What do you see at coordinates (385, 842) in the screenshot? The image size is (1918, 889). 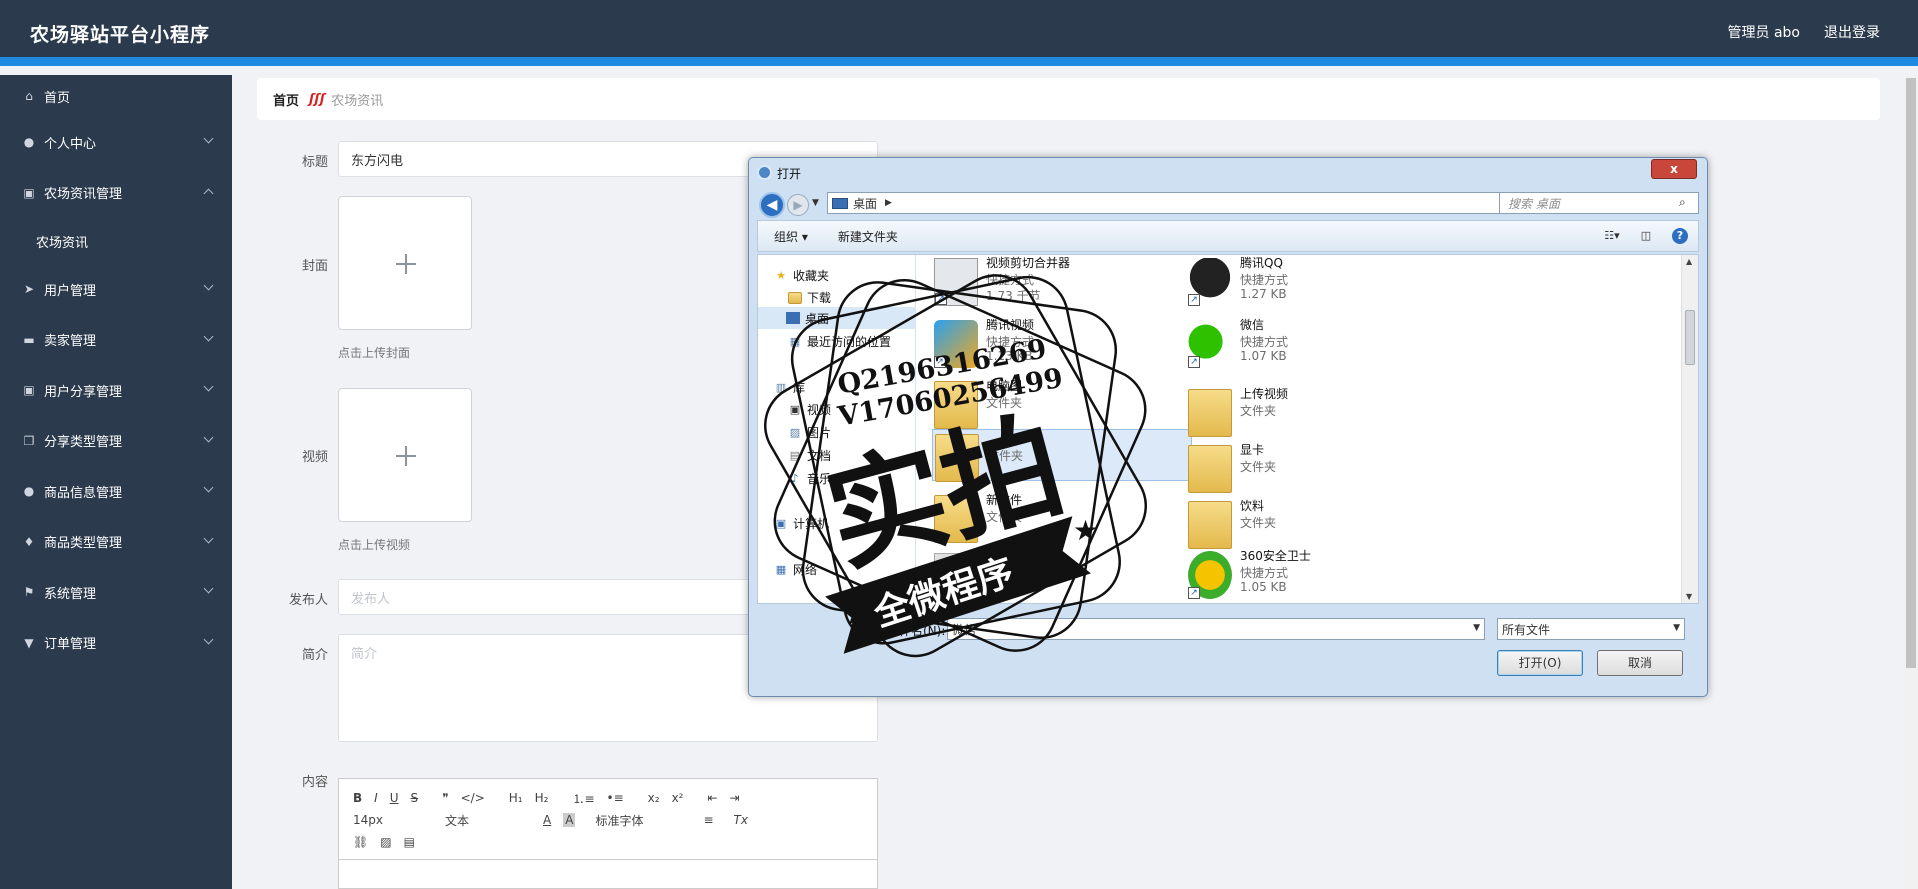 I see `image-icon: ▨` at bounding box center [385, 842].